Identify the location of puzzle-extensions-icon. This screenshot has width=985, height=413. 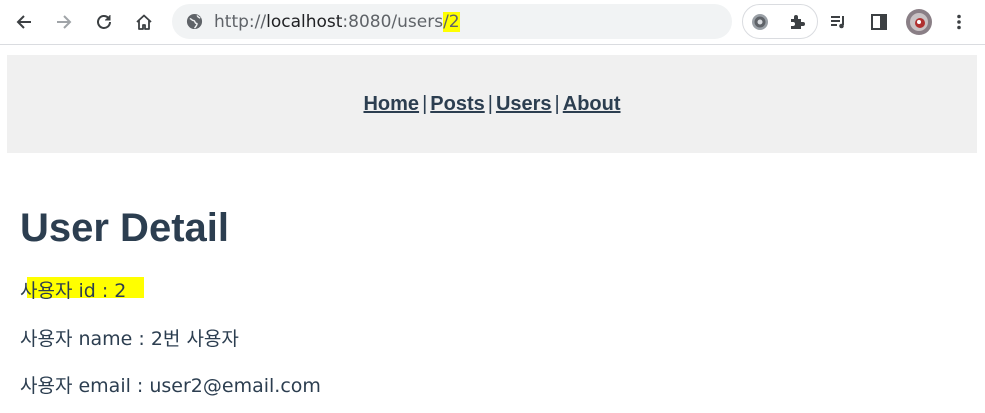
(798, 22).